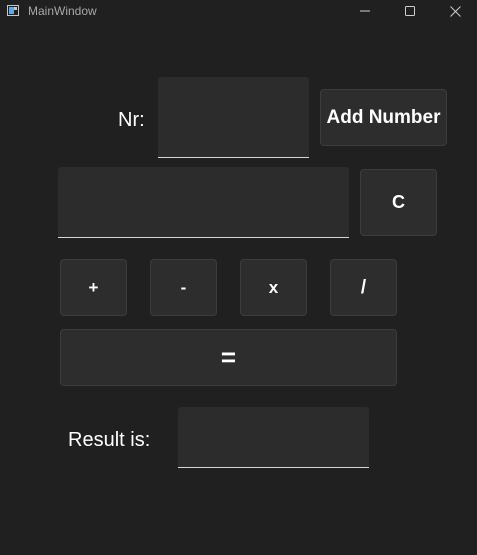 Image resolution: width=477 pixels, height=555 pixels. Describe the element at coordinates (383, 117) in the screenshot. I see `add-number-button: Add Number` at that location.